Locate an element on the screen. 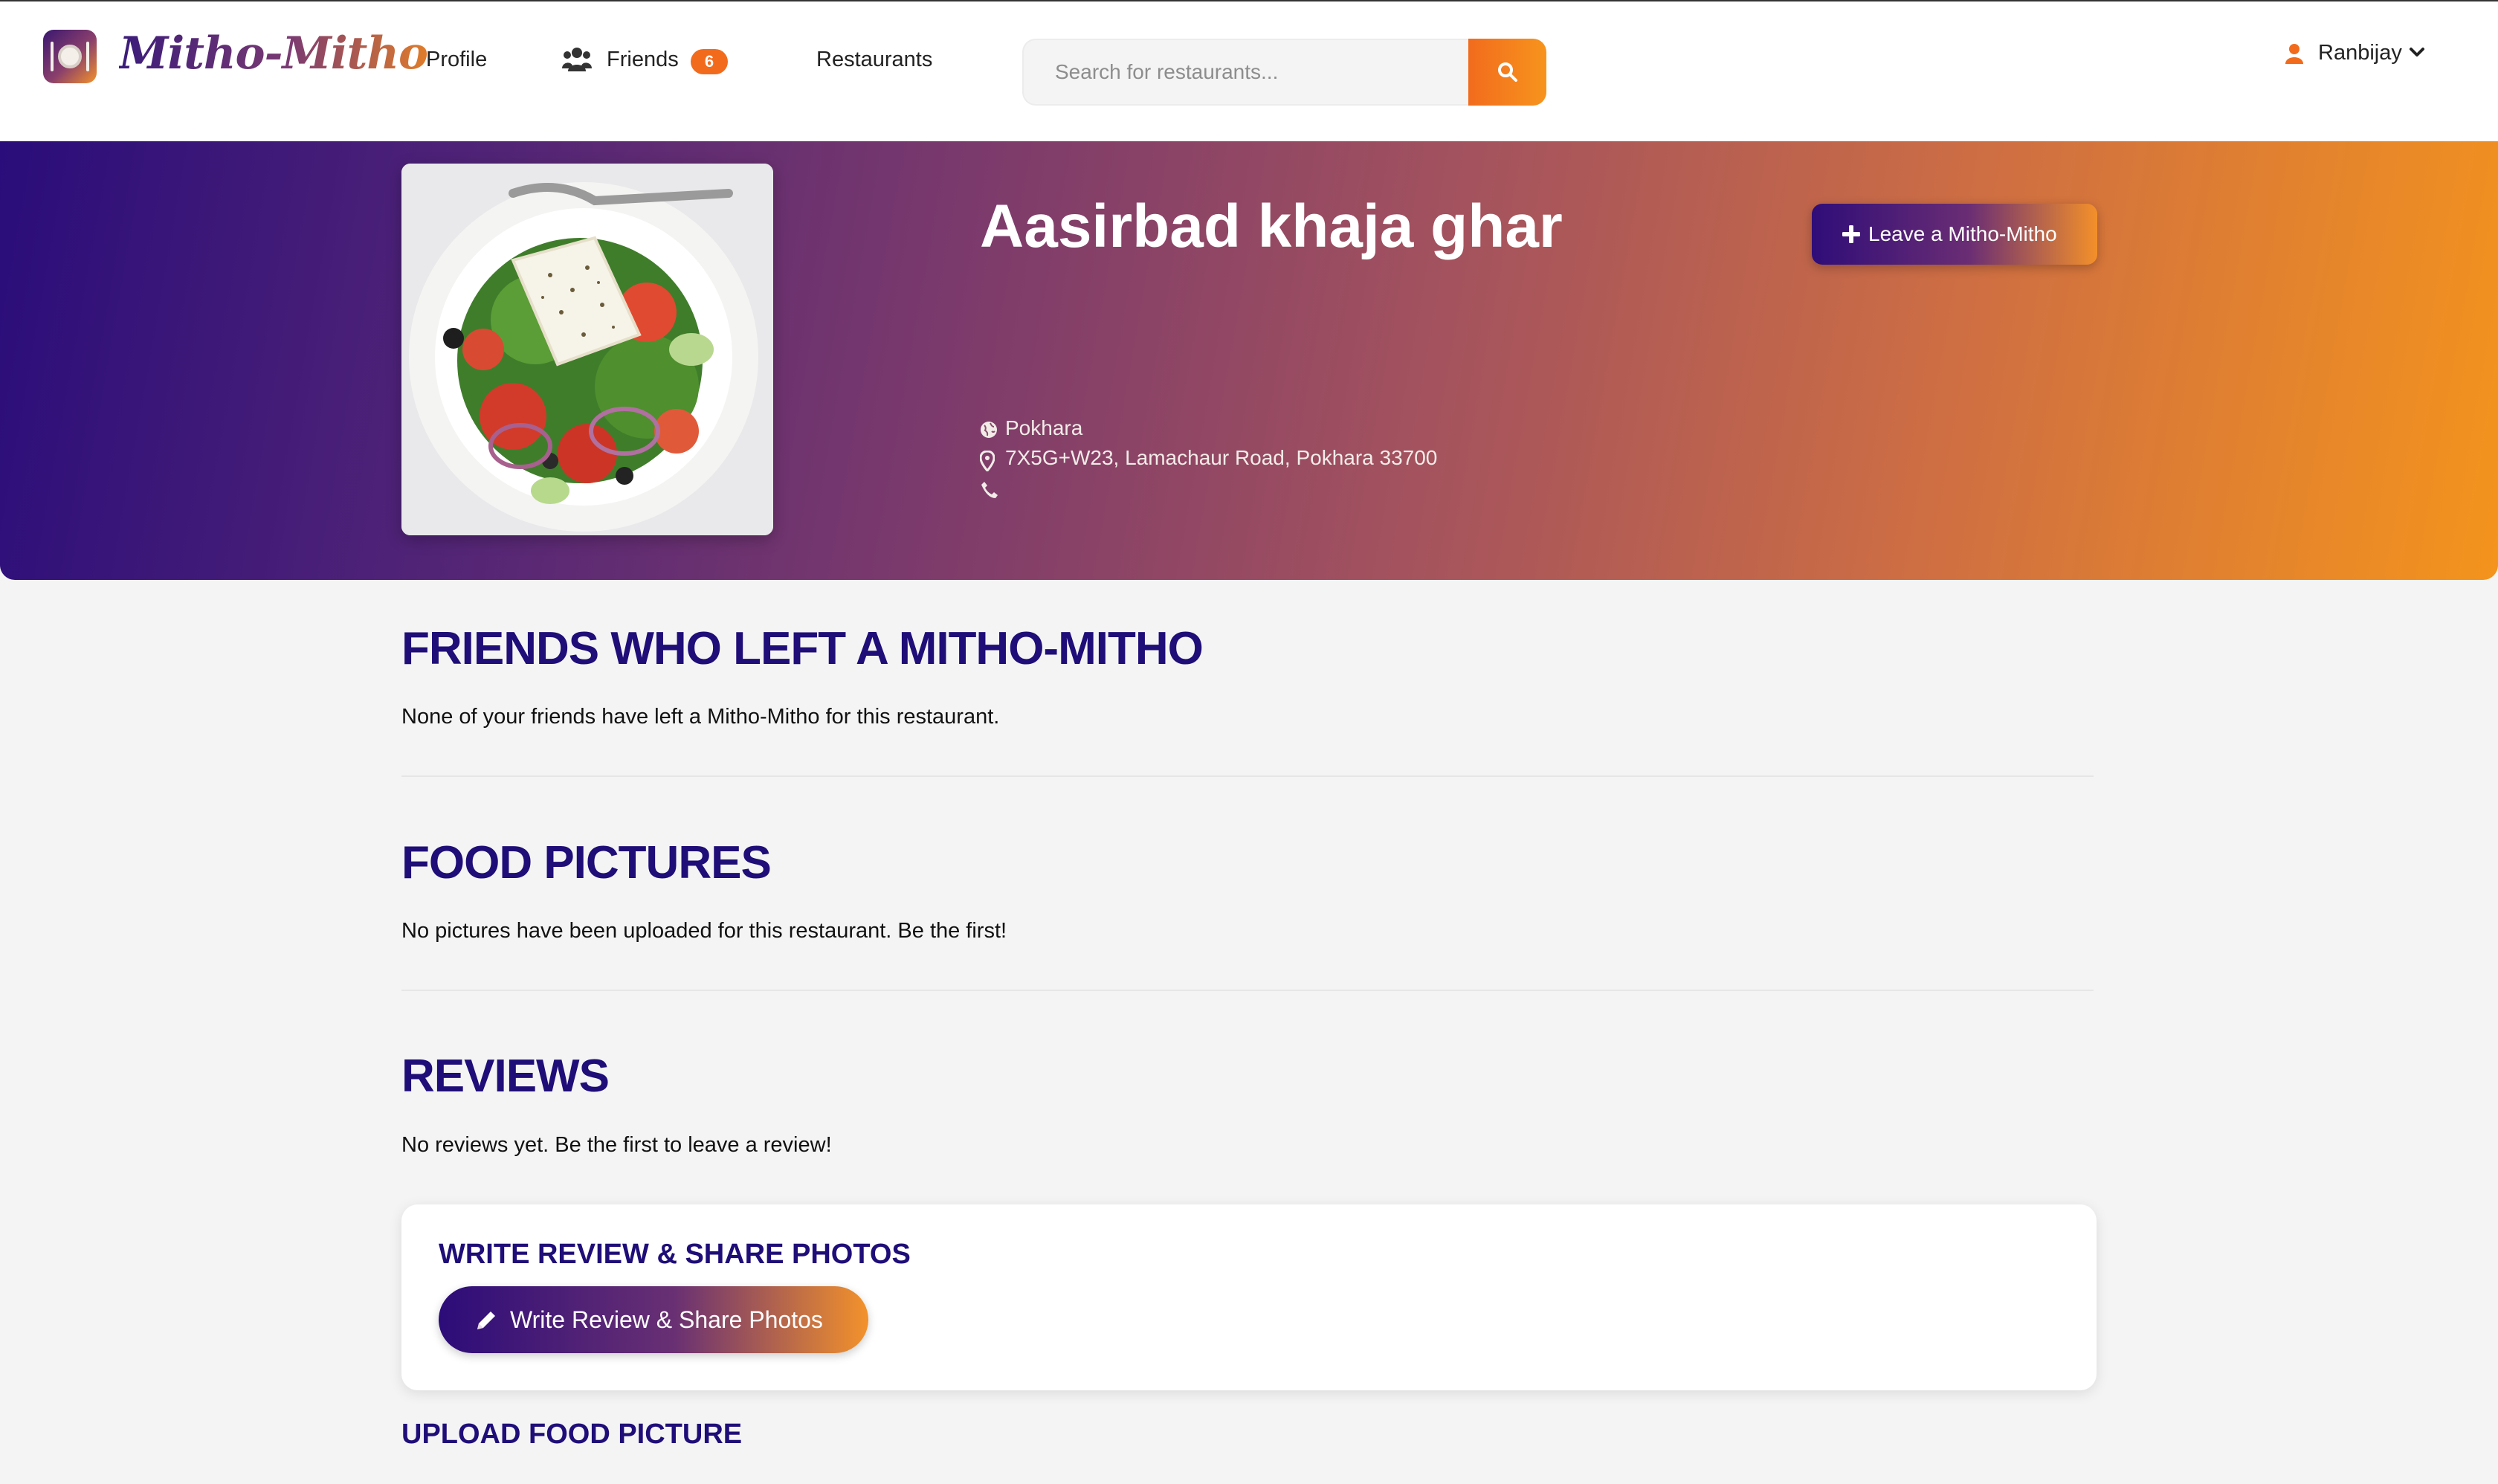  search-icon is located at coordinates (1507, 72).